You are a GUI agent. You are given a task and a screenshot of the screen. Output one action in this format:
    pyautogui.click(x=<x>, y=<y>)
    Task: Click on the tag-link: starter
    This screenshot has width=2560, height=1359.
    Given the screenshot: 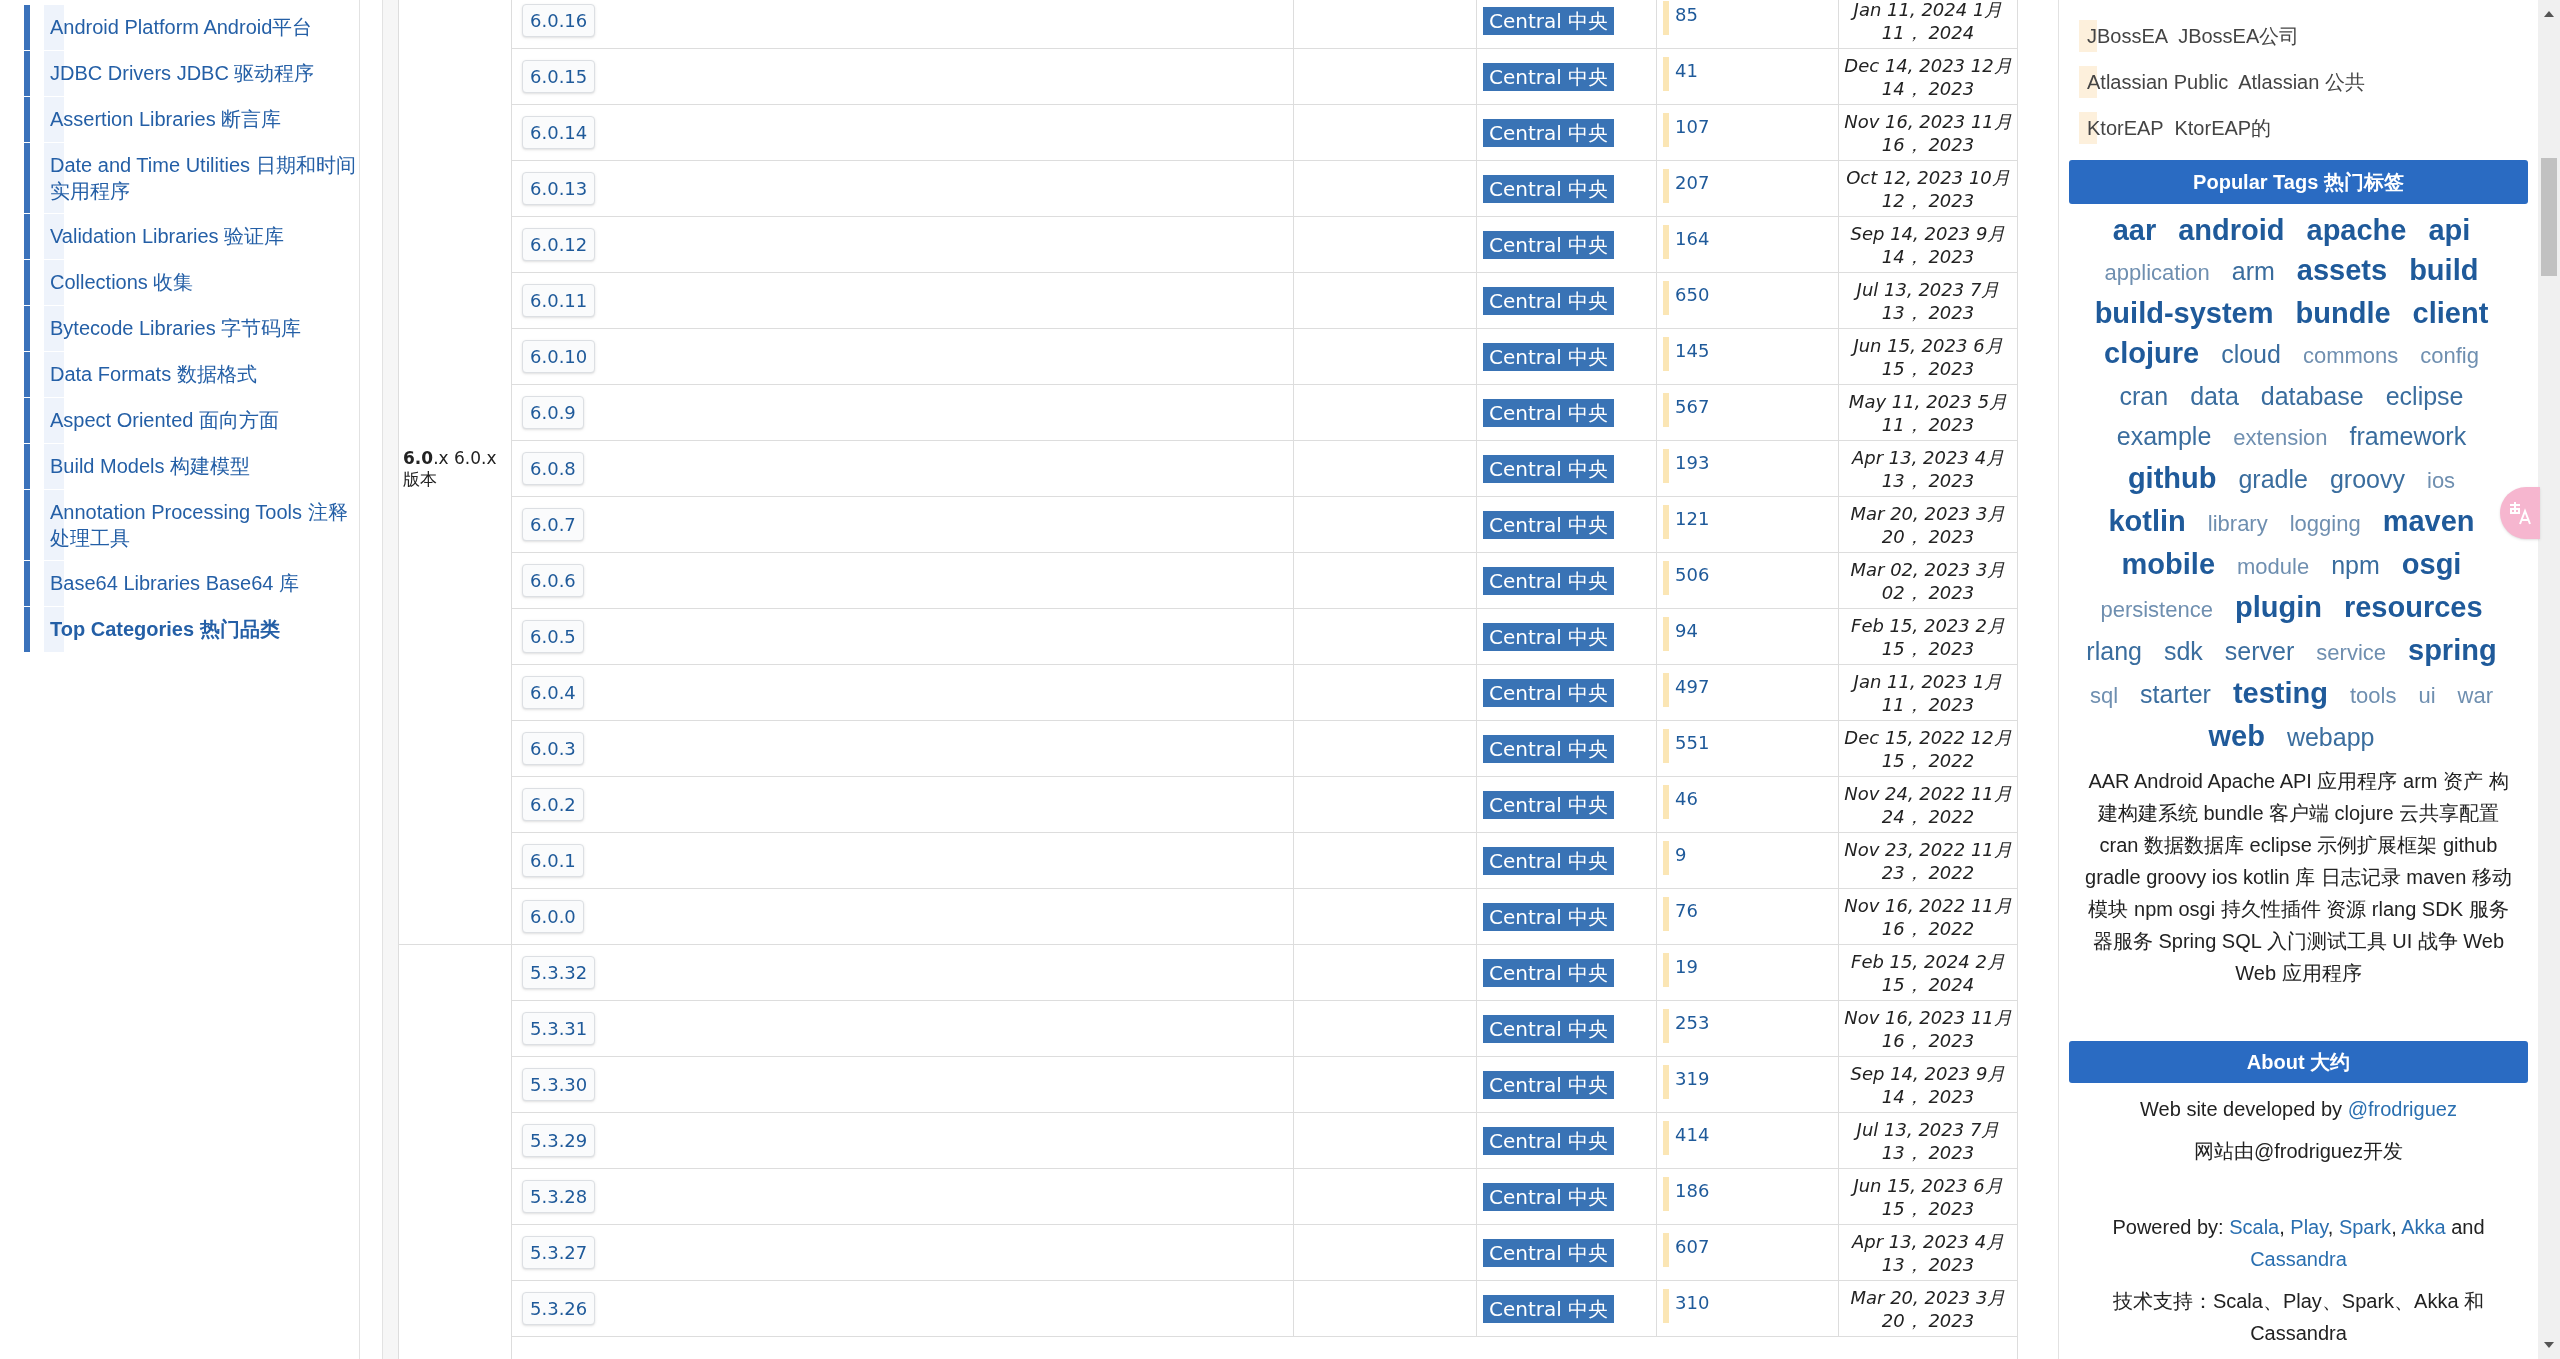 What is the action you would take?
    pyautogui.click(x=2175, y=694)
    